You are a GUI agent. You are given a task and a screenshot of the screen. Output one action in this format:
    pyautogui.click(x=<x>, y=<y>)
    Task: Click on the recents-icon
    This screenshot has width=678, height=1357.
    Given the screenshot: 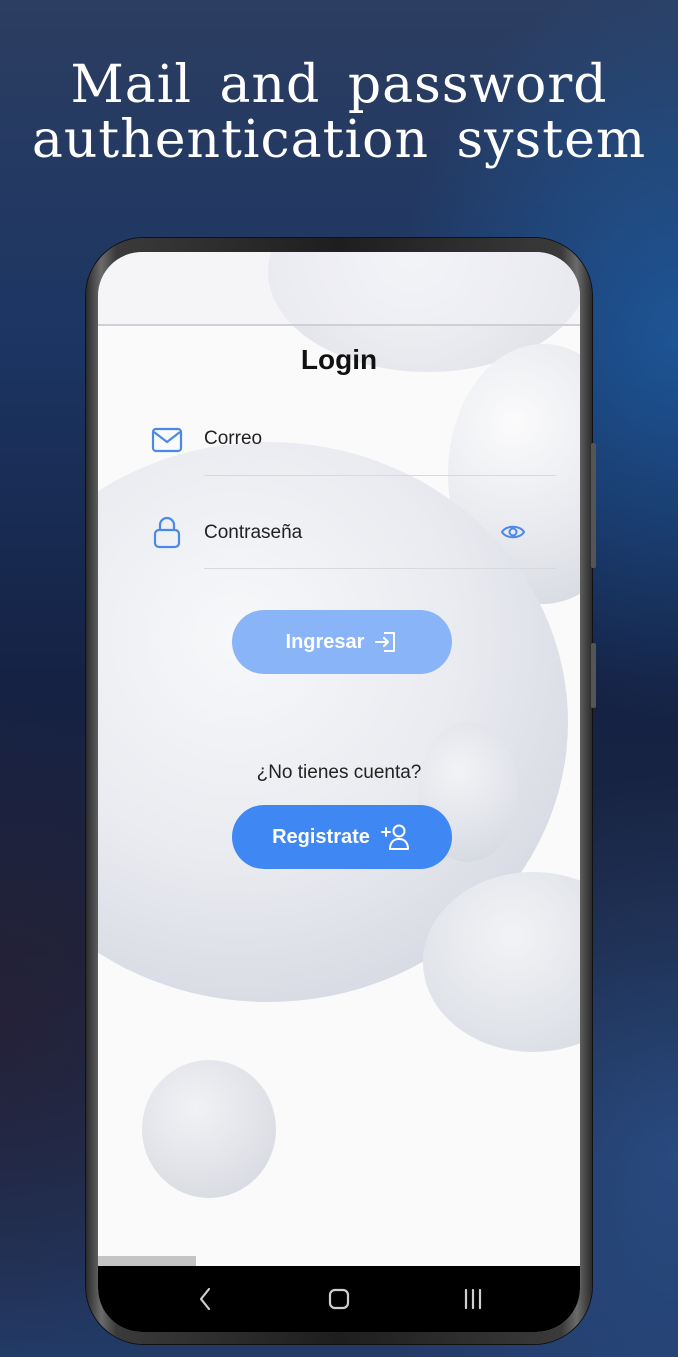 What is the action you would take?
    pyautogui.click(x=473, y=1299)
    